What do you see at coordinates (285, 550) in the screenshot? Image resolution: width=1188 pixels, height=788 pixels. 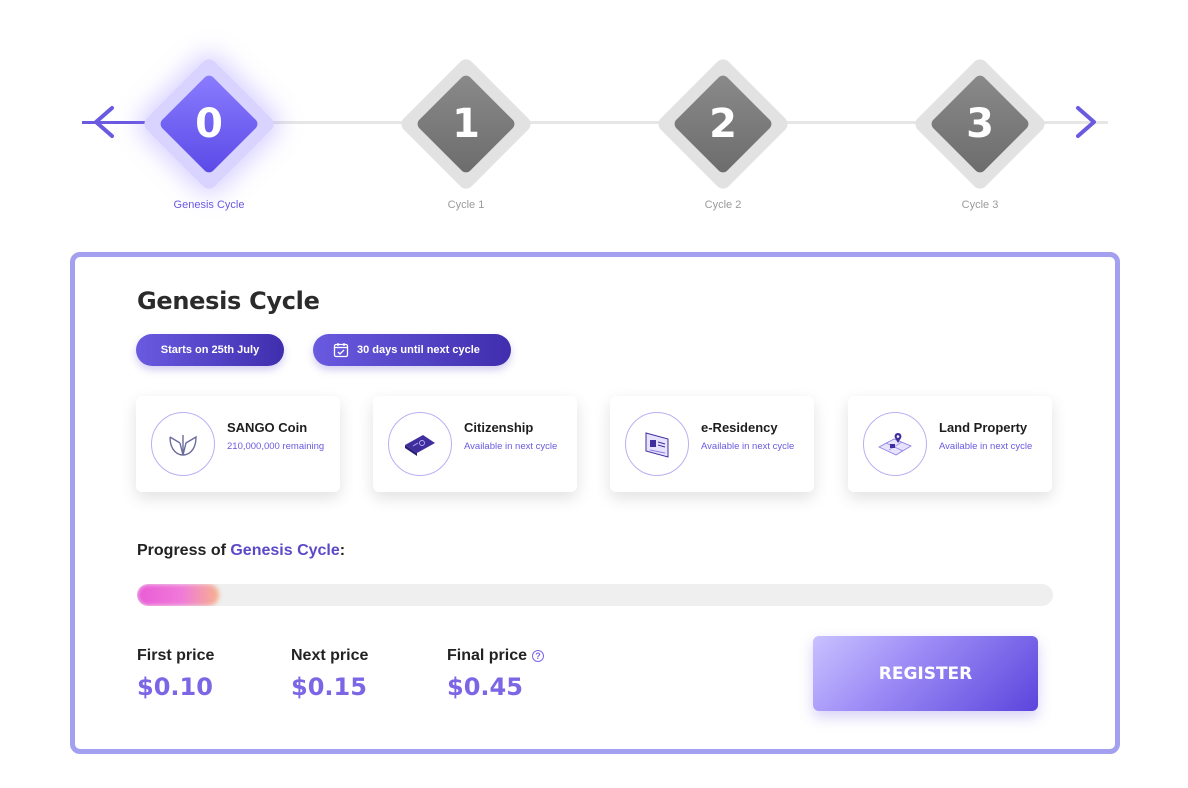 I see `progress-label-cycle: Genesis Cycle` at bounding box center [285, 550].